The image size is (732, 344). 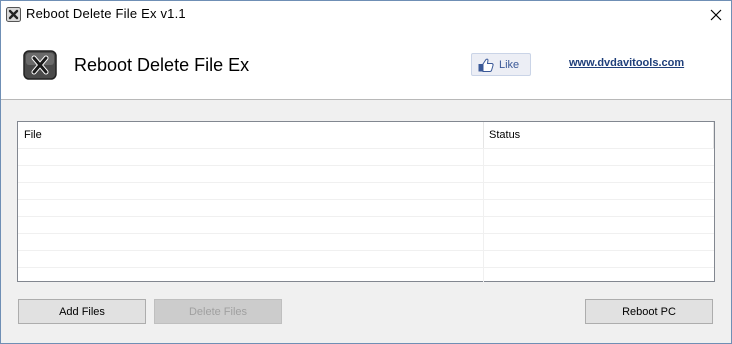 What do you see at coordinates (486, 65) in the screenshot?
I see `thumbs-up-icon` at bounding box center [486, 65].